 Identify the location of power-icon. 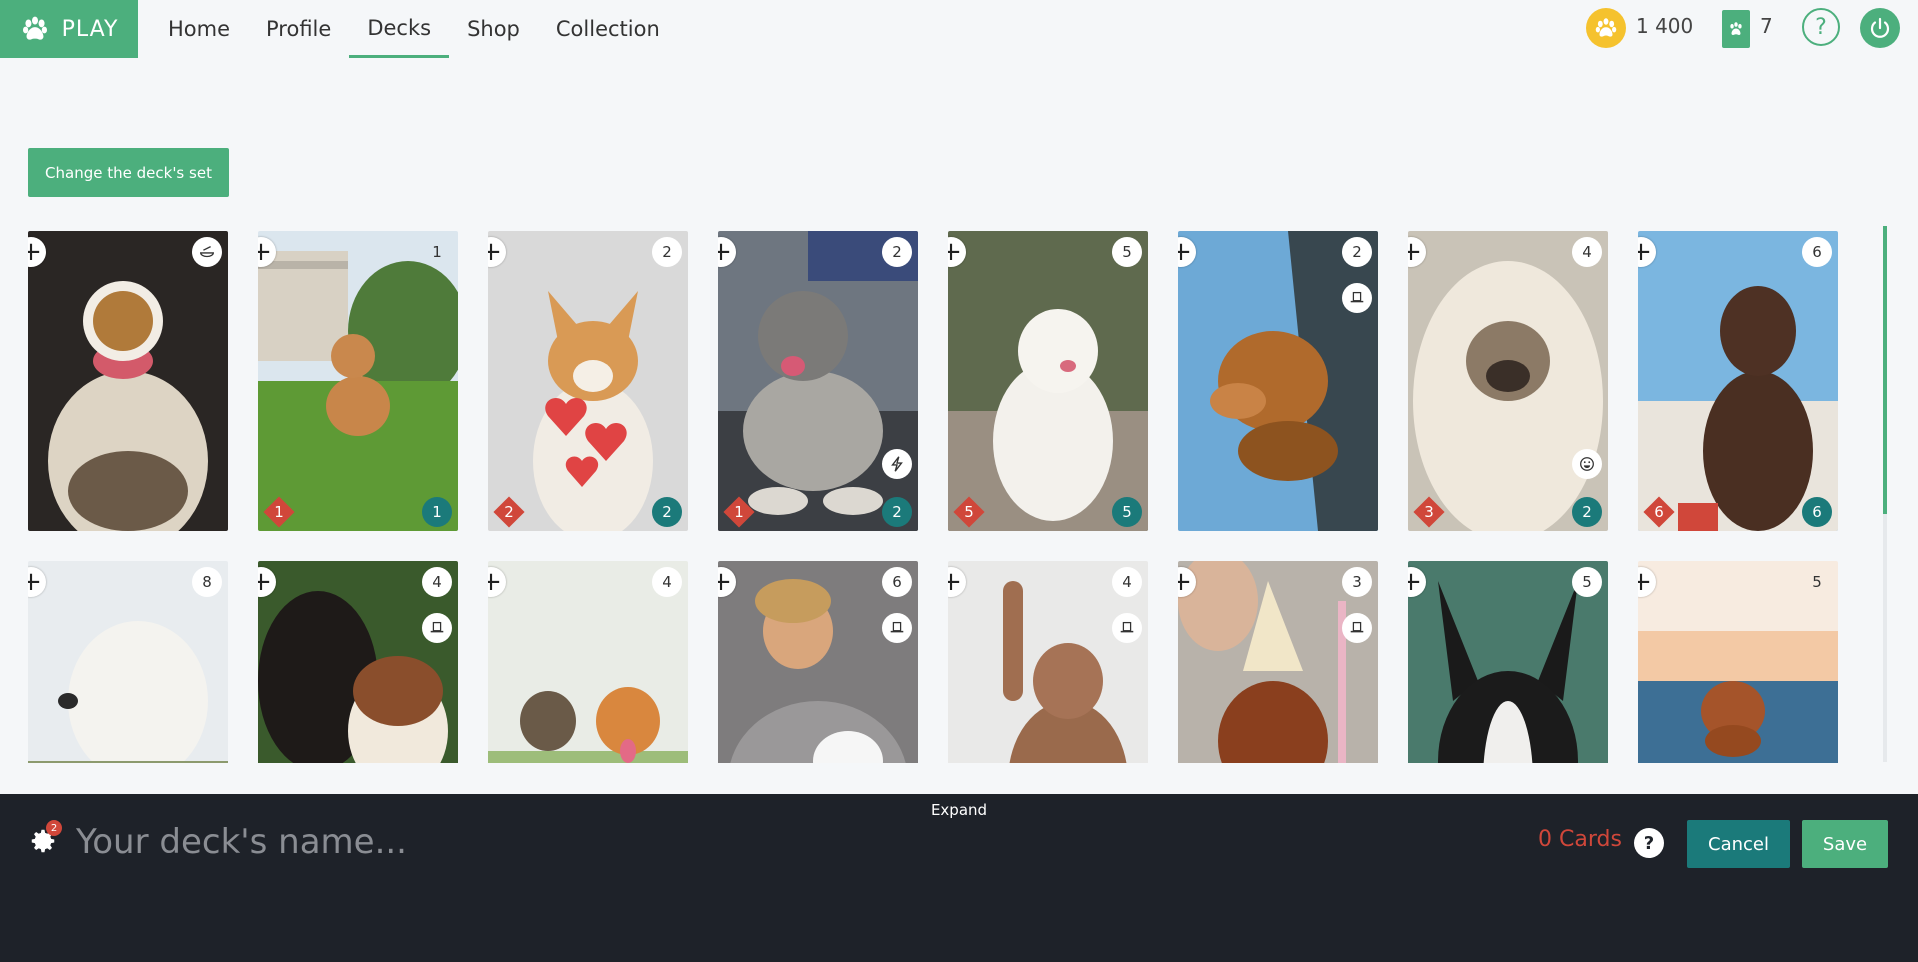
(1880, 27).